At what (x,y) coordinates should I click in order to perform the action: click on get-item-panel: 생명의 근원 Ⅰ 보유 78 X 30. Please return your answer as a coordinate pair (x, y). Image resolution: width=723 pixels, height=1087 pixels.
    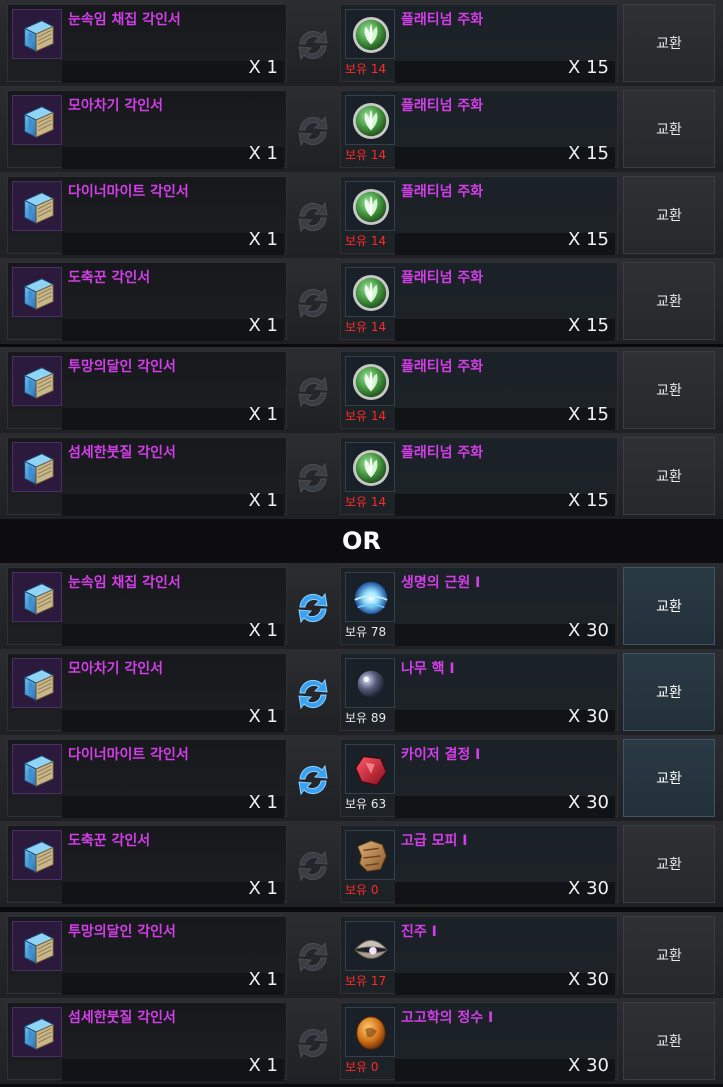
    Looking at the image, I should click on (479, 606).